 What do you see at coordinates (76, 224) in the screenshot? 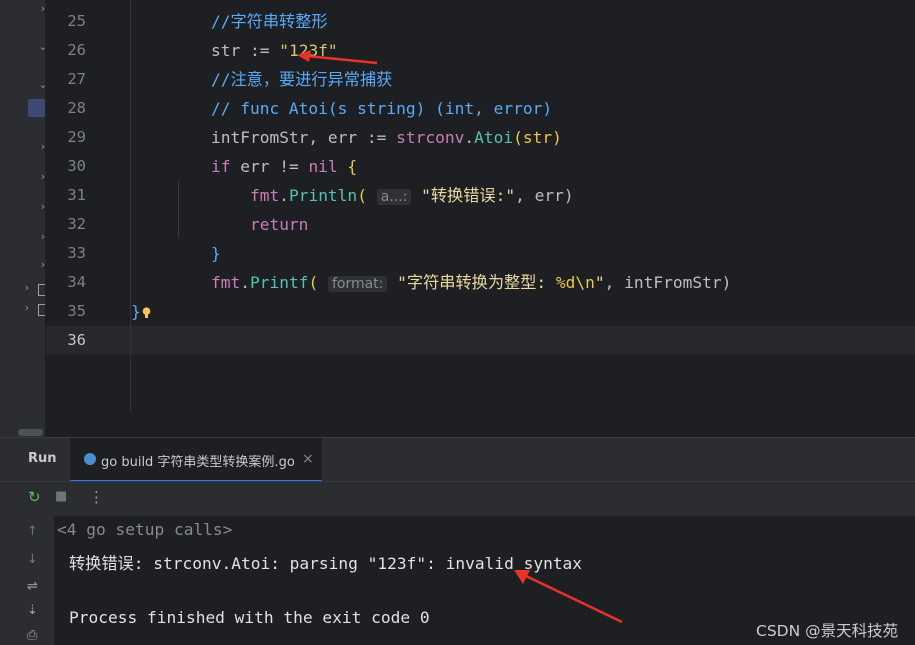
I see `line-number: 32` at bounding box center [76, 224].